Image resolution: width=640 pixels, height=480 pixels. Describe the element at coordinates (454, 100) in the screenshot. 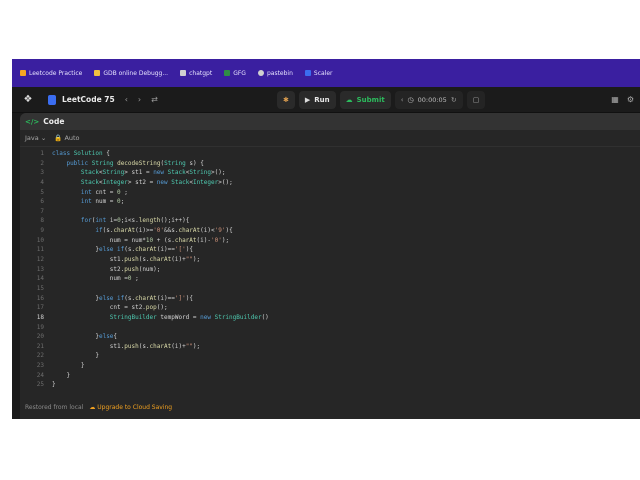

I see `reset-icon: ↻` at that location.